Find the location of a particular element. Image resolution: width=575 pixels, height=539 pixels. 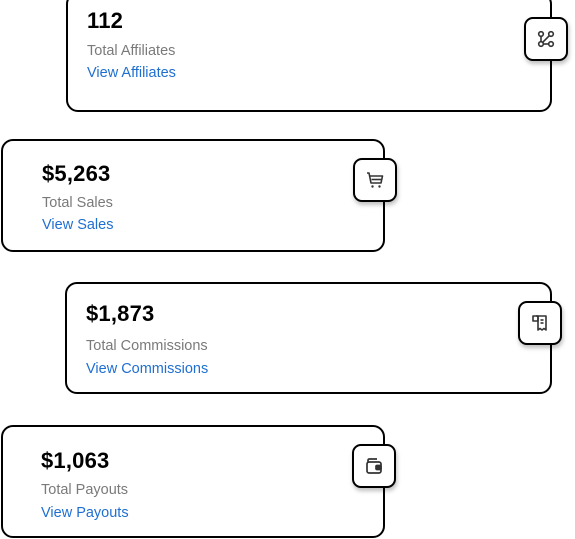

affiliates-icon-button is located at coordinates (546, 39).